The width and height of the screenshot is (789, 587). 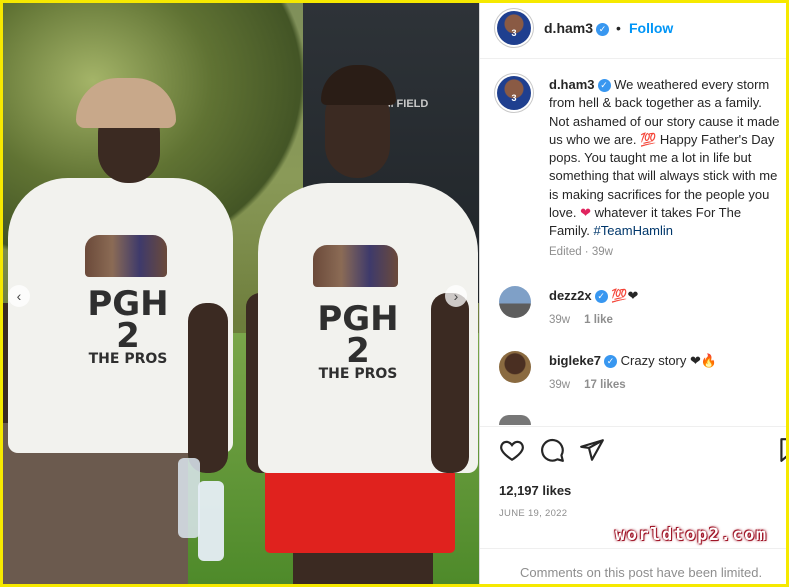 I want to click on heart-outline-icon, so click(x=512, y=450).